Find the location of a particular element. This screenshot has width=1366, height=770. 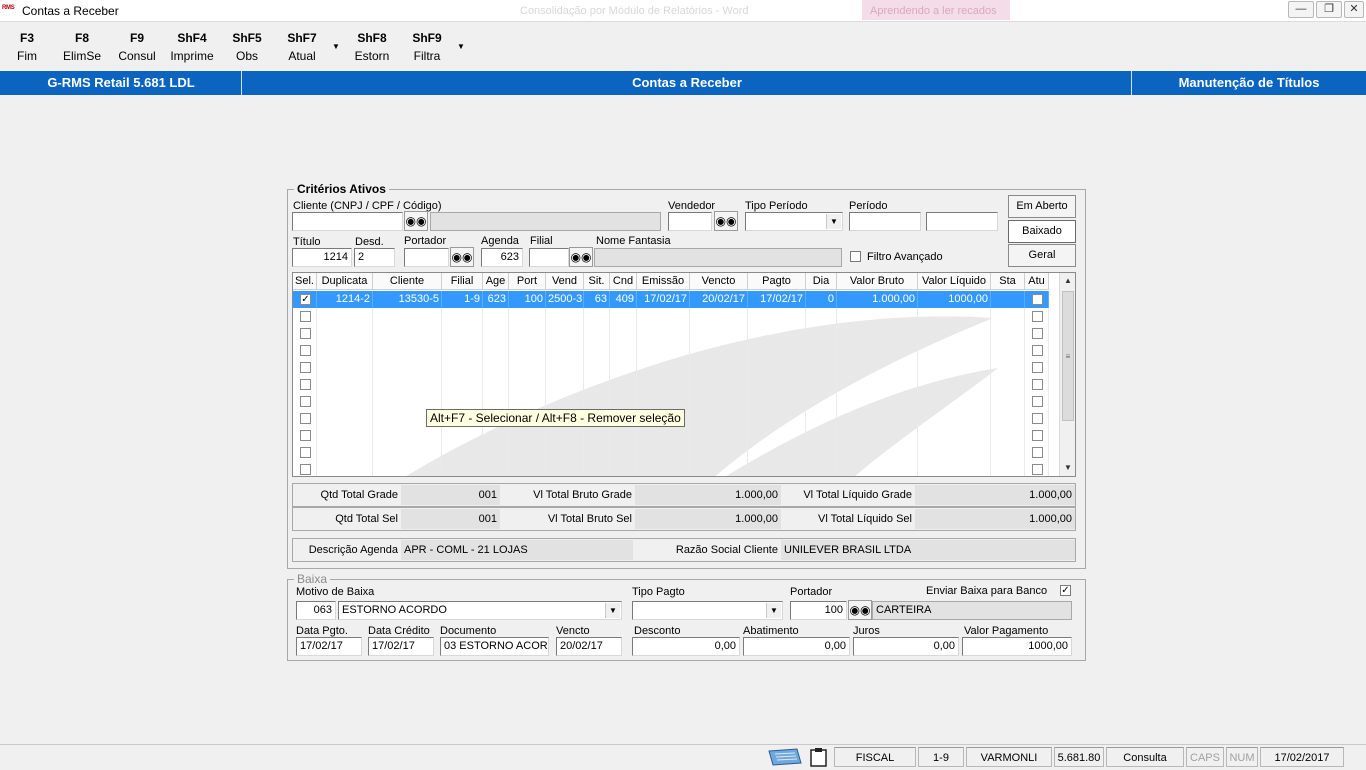

vendedor-search-button: ◉◉ is located at coordinates (726, 221).